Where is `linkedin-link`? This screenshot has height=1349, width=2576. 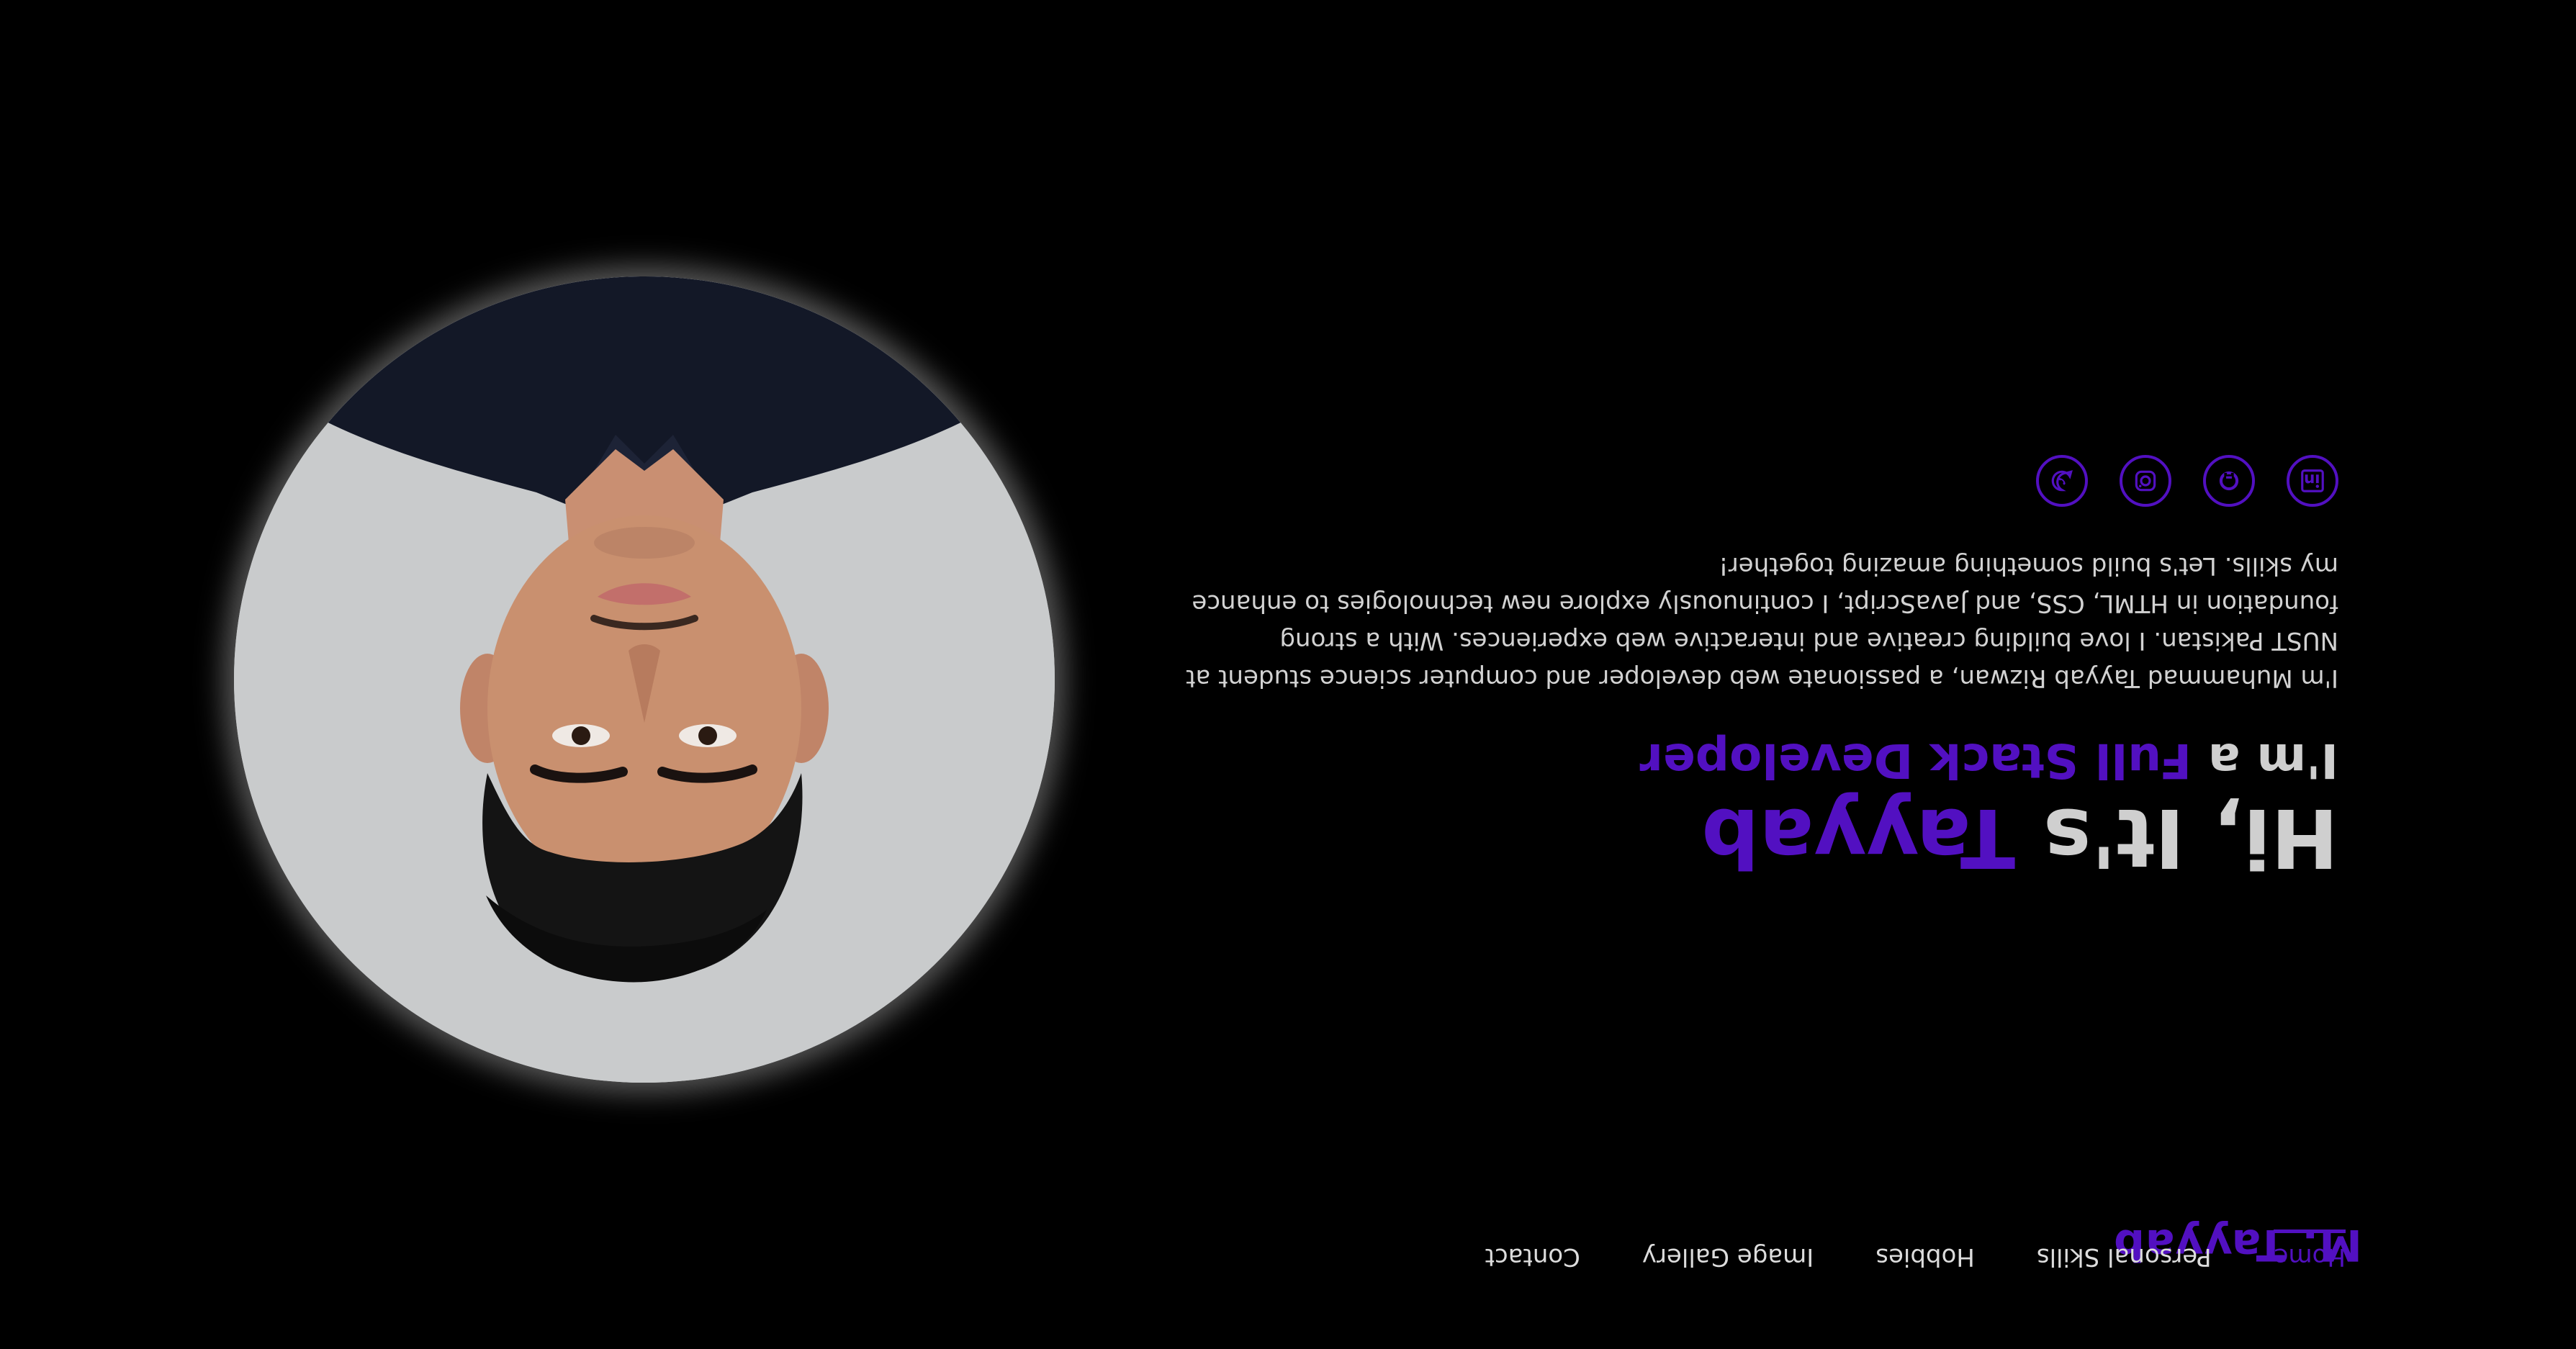 linkedin-link is located at coordinates (2312, 480).